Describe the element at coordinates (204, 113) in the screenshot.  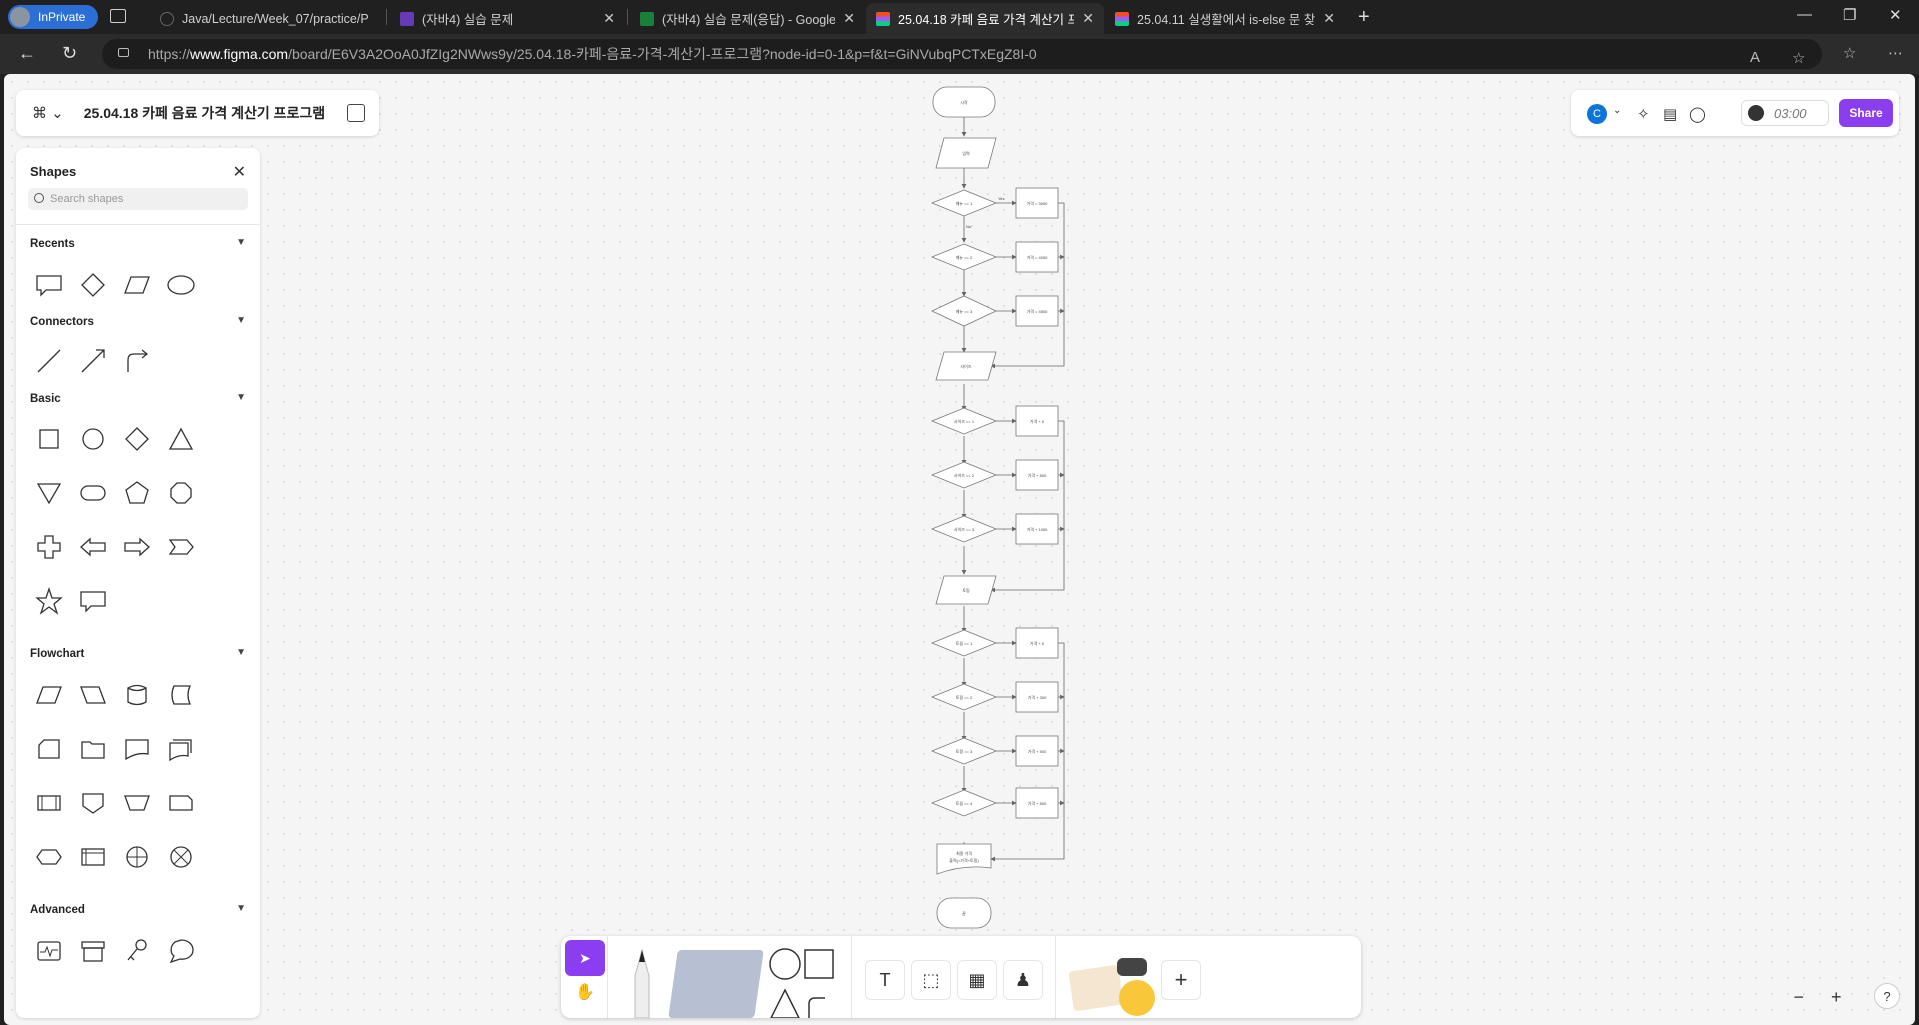
I see `file-name: 25.04.18 카페 음료 가격 계산기 프로그램` at that location.